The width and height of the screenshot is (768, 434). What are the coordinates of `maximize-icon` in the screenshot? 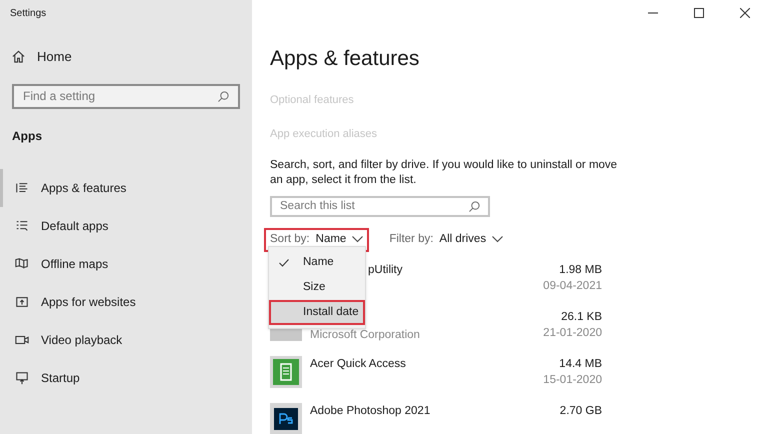 It's located at (699, 13).